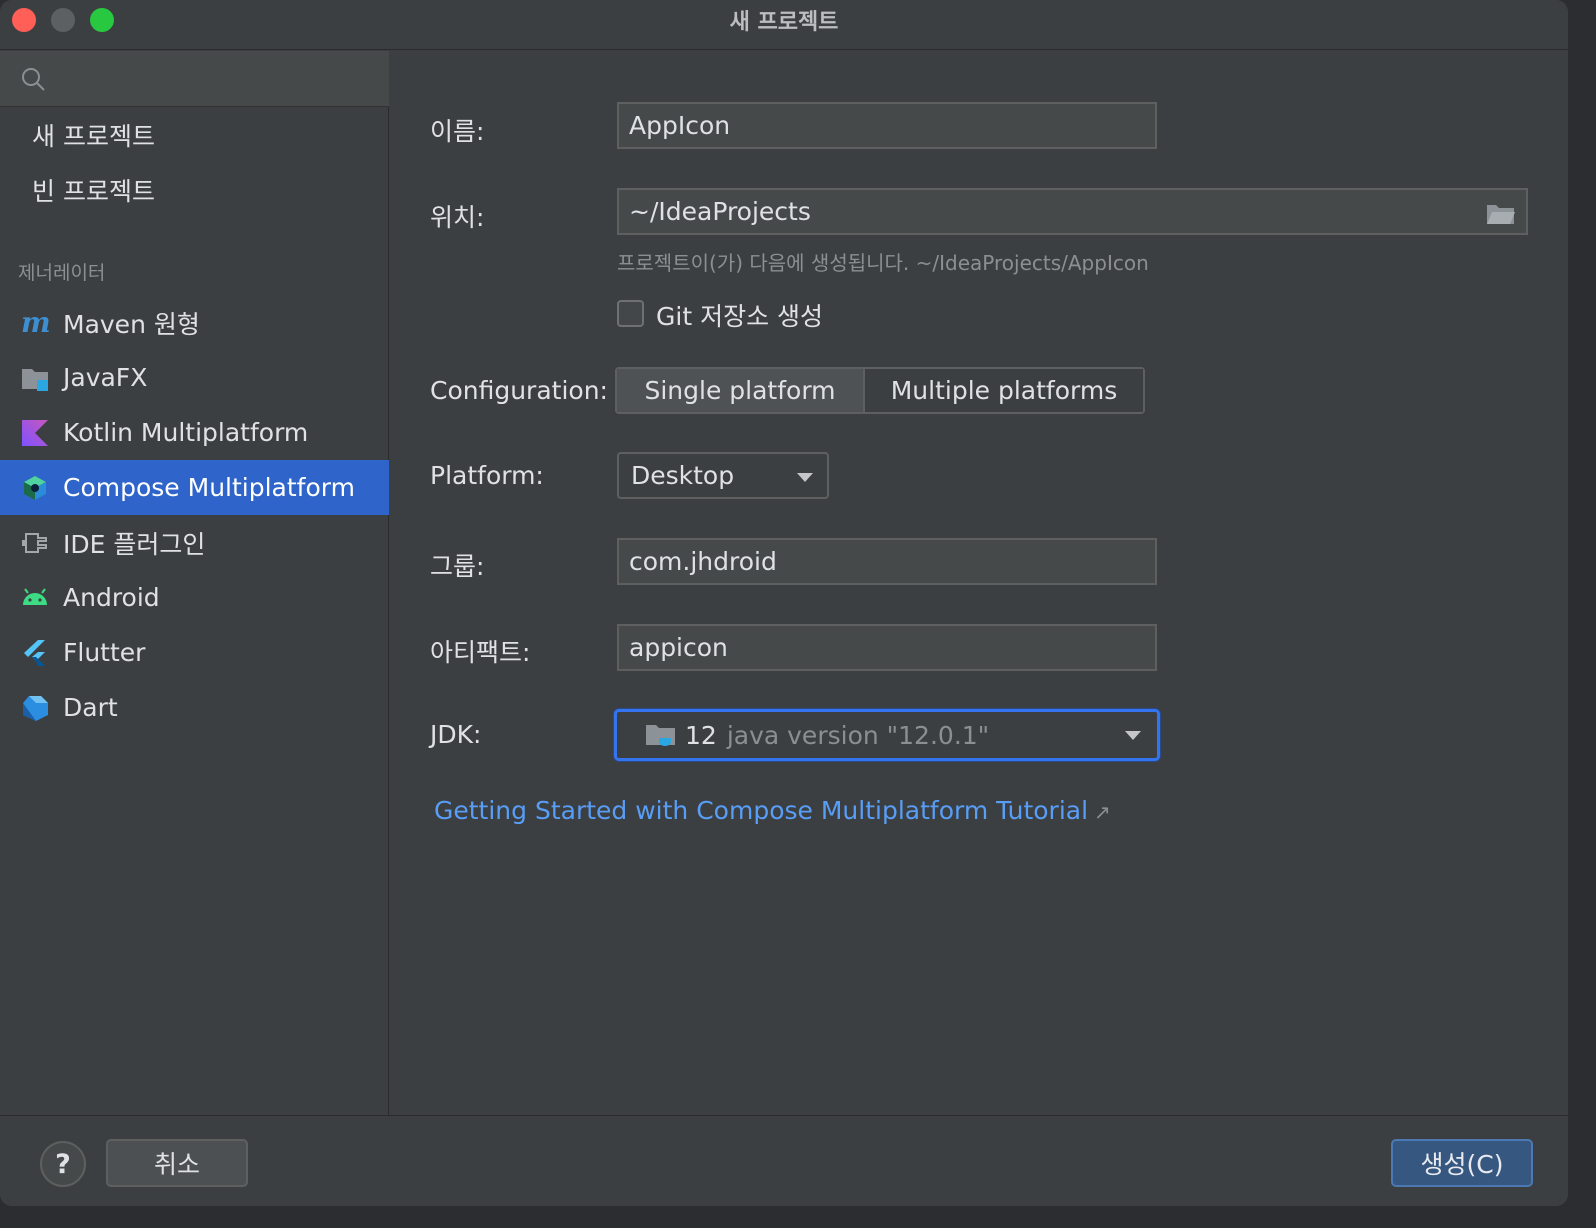  I want to click on artifact-value: appicon, so click(678, 647).